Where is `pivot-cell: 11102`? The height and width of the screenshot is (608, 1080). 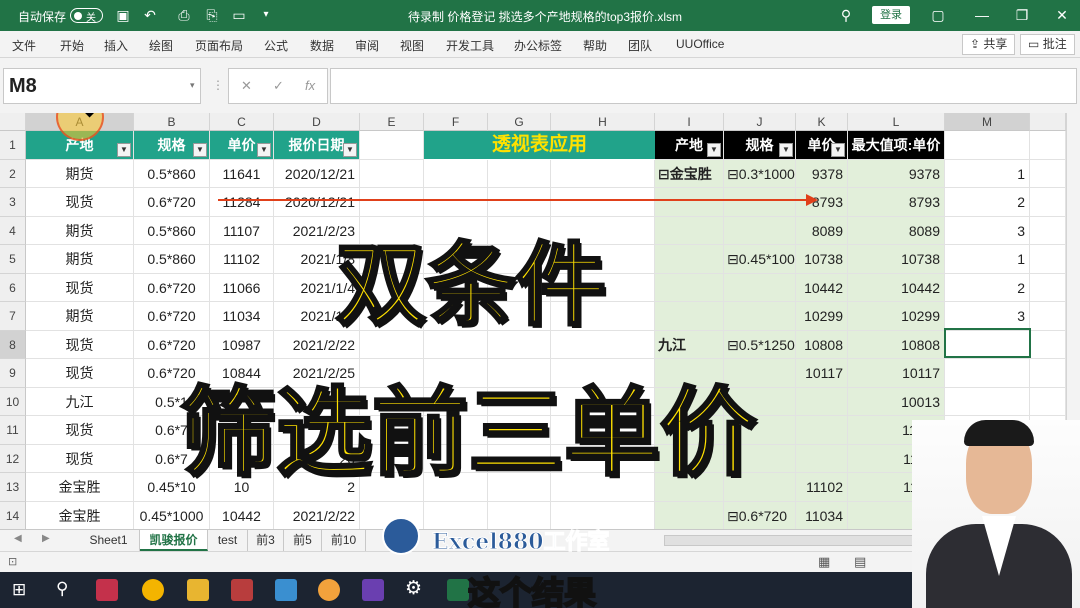
pivot-cell: 11102 is located at coordinates (822, 487).